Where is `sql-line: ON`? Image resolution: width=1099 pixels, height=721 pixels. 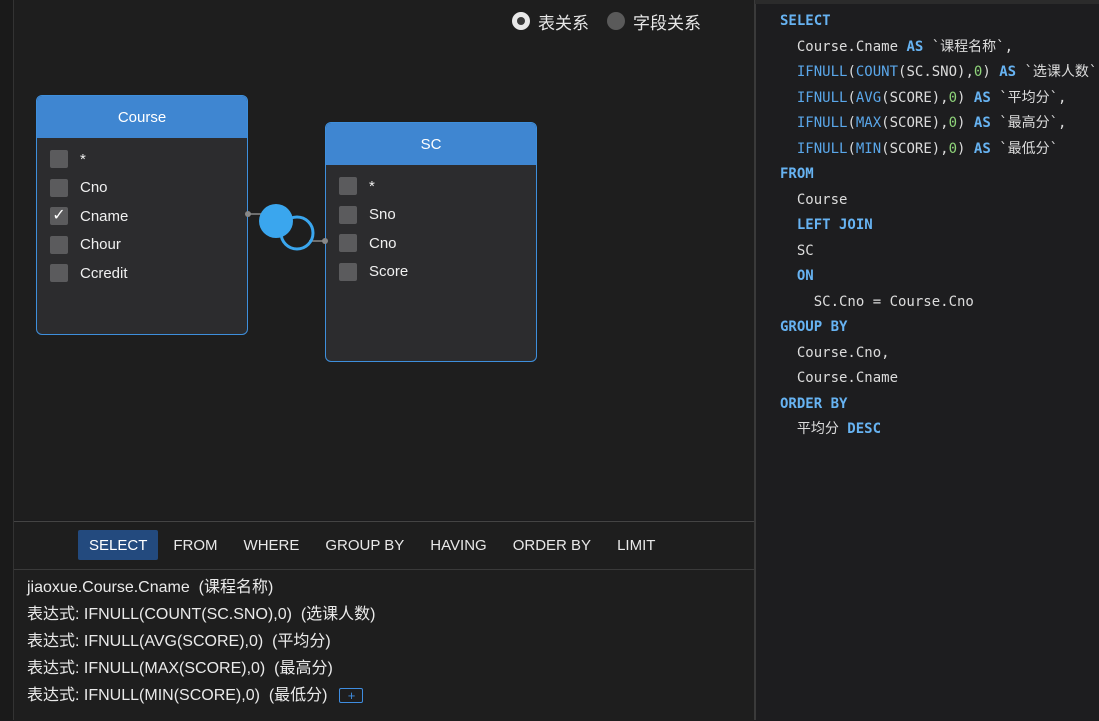 sql-line: ON is located at coordinates (939, 277).